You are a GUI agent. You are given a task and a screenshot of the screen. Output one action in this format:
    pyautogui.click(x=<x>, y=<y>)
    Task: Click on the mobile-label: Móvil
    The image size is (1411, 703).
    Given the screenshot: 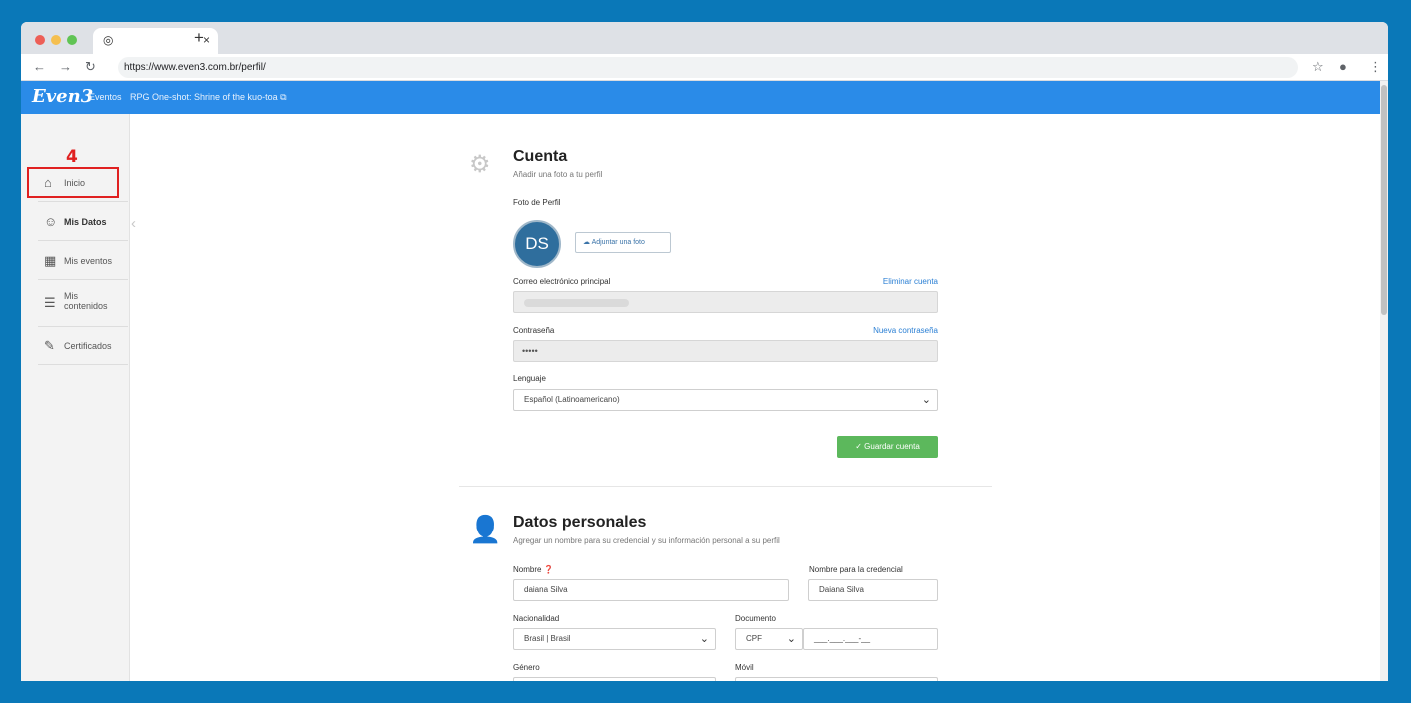 What is the action you would take?
    pyautogui.click(x=744, y=667)
    